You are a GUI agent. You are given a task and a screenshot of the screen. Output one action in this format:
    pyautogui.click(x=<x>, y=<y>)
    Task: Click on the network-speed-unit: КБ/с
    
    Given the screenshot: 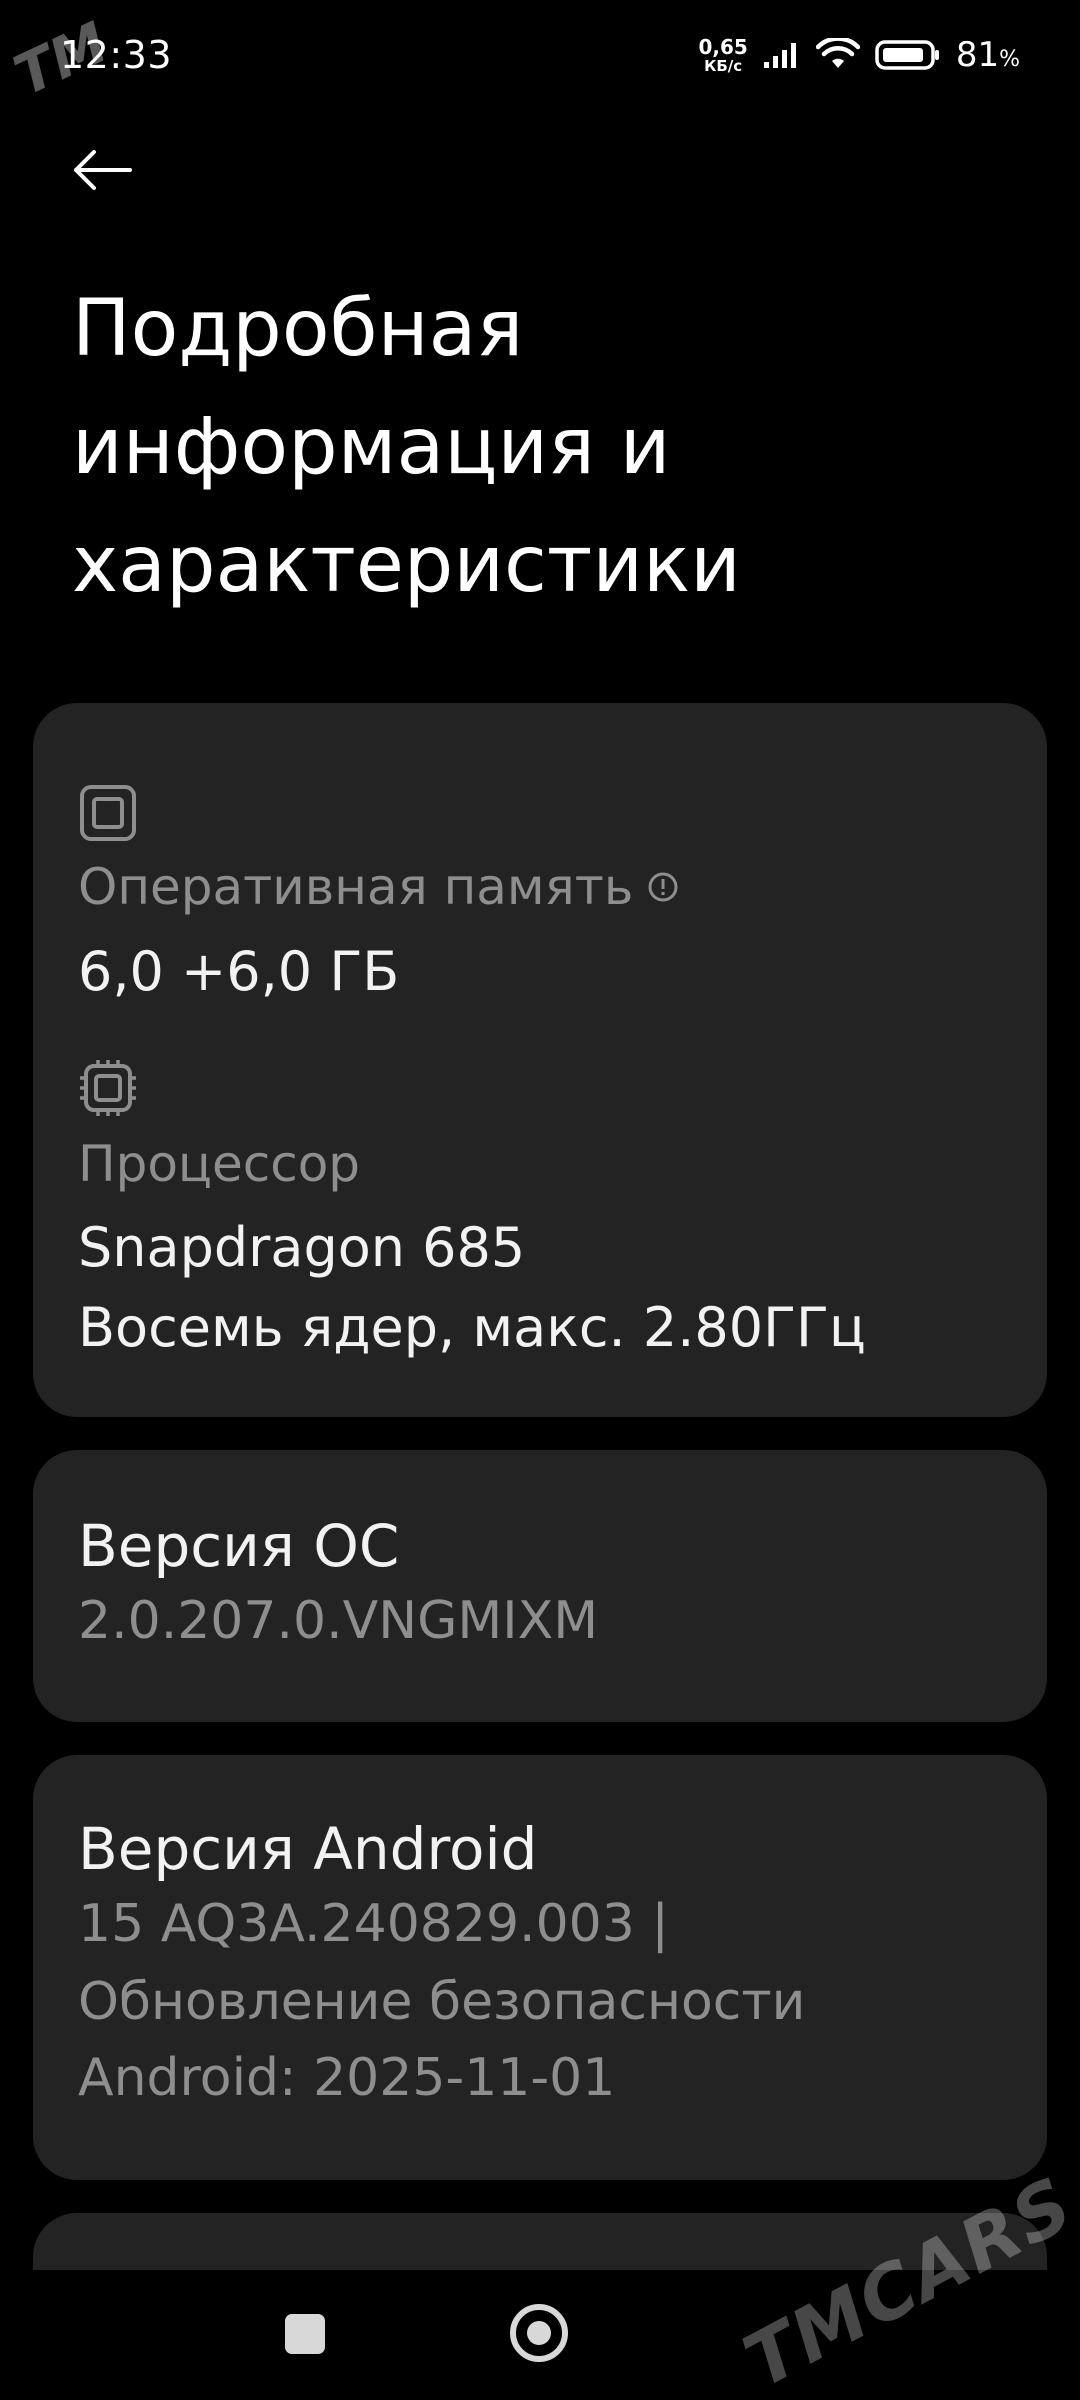 What is the action you would take?
    pyautogui.click(x=723, y=65)
    